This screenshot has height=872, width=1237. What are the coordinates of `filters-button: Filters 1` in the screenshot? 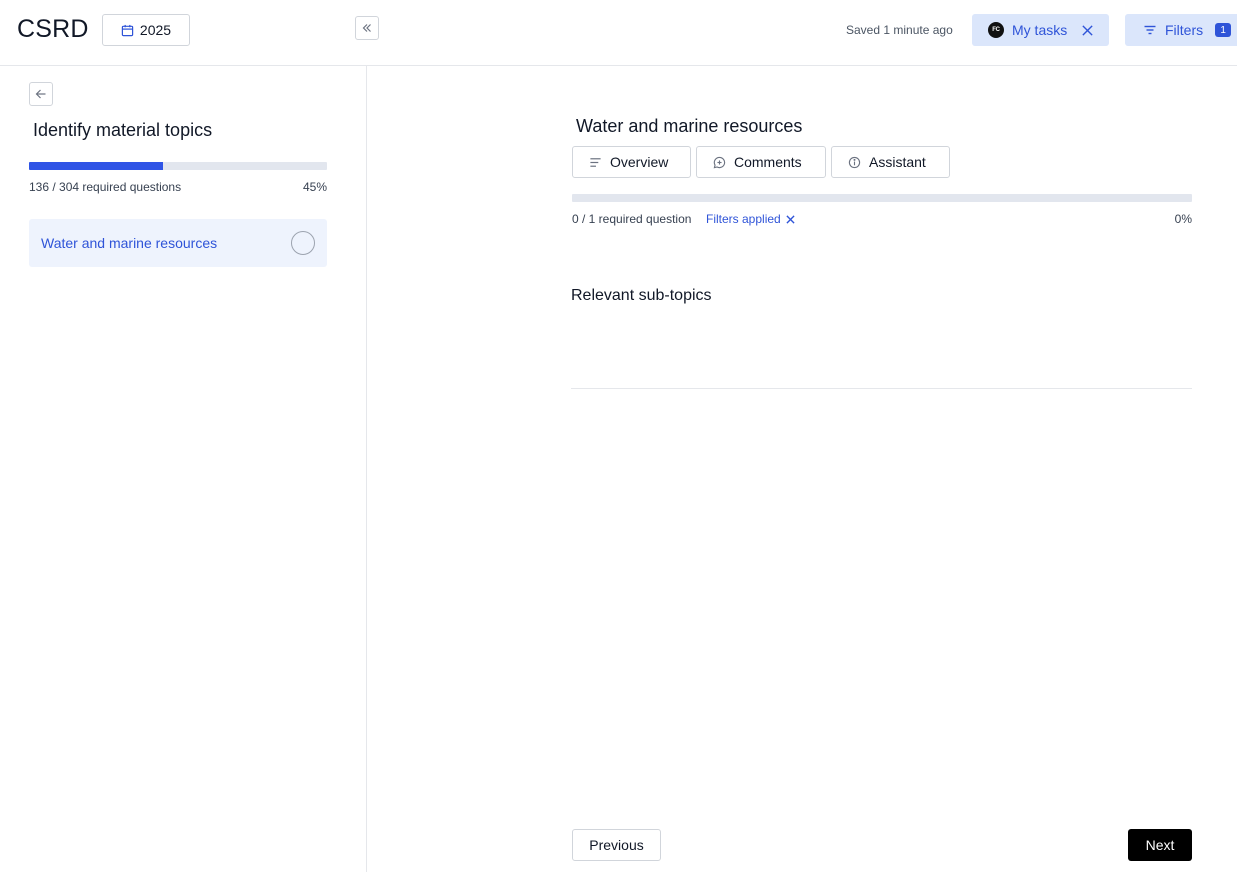 It's located at (1181, 30).